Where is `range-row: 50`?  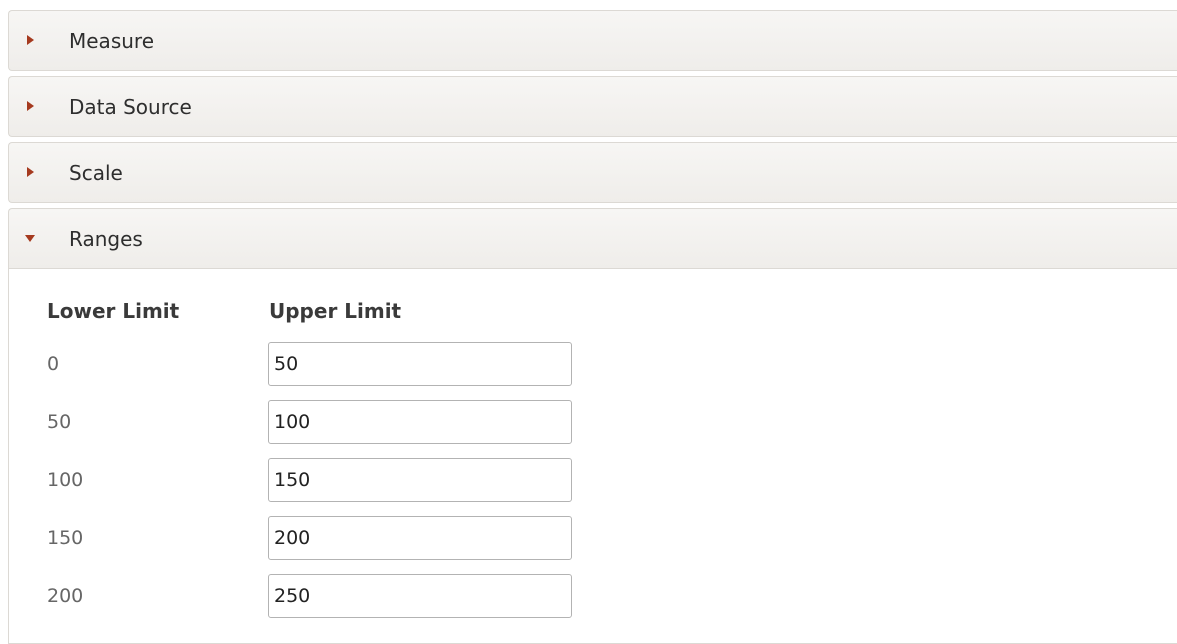 range-row: 50 is located at coordinates (359, 422).